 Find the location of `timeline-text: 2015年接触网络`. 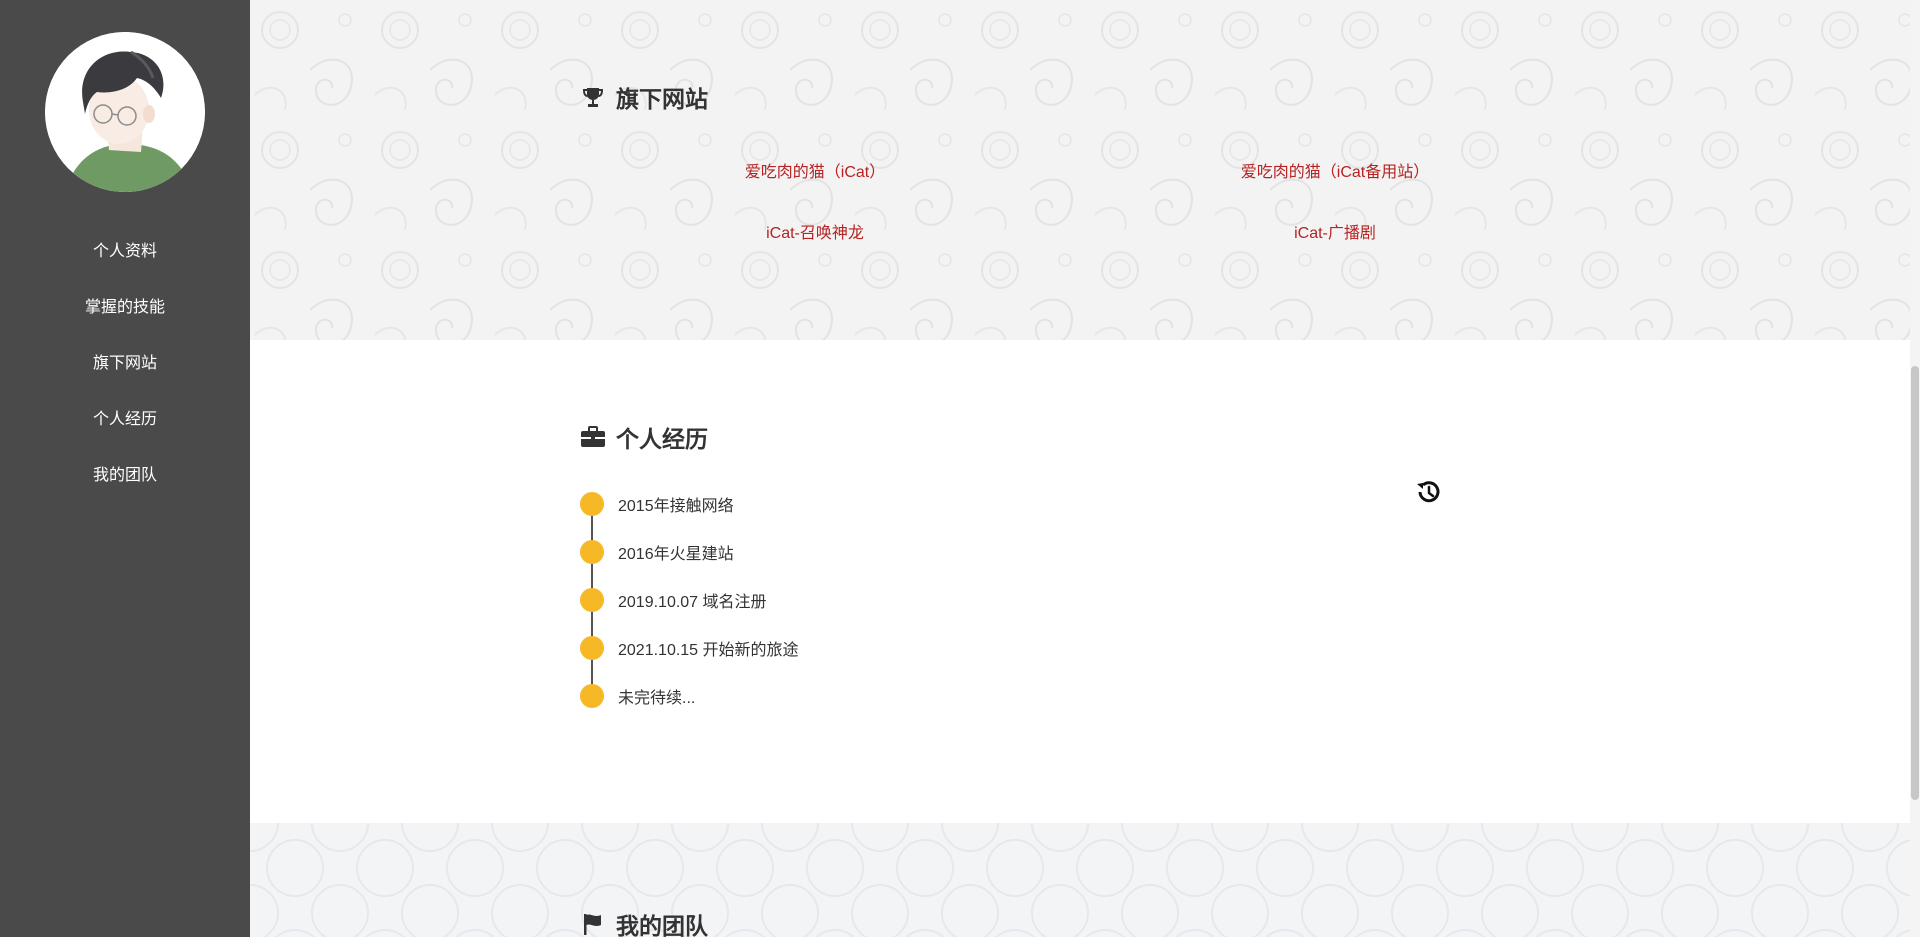

timeline-text: 2015年接触网络 is located at coordinates (676, 506).